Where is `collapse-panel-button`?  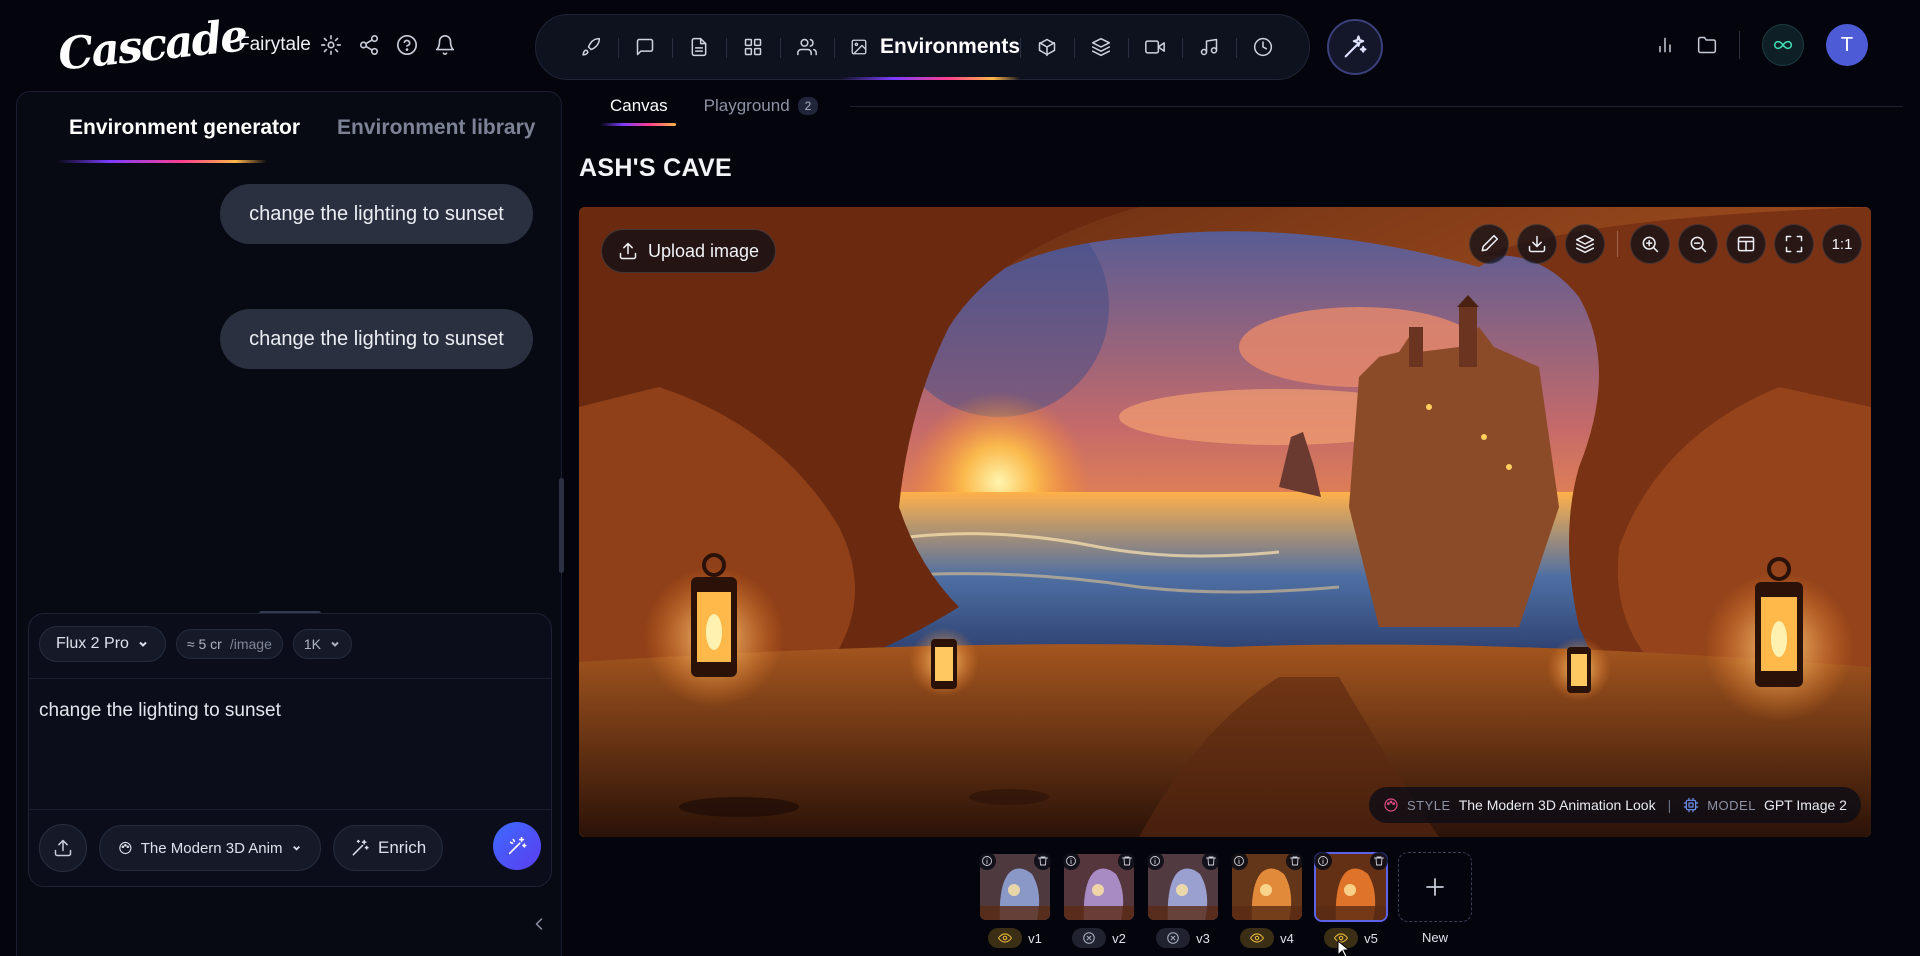 collapse-panel-button is located at coordinates (539, 924).